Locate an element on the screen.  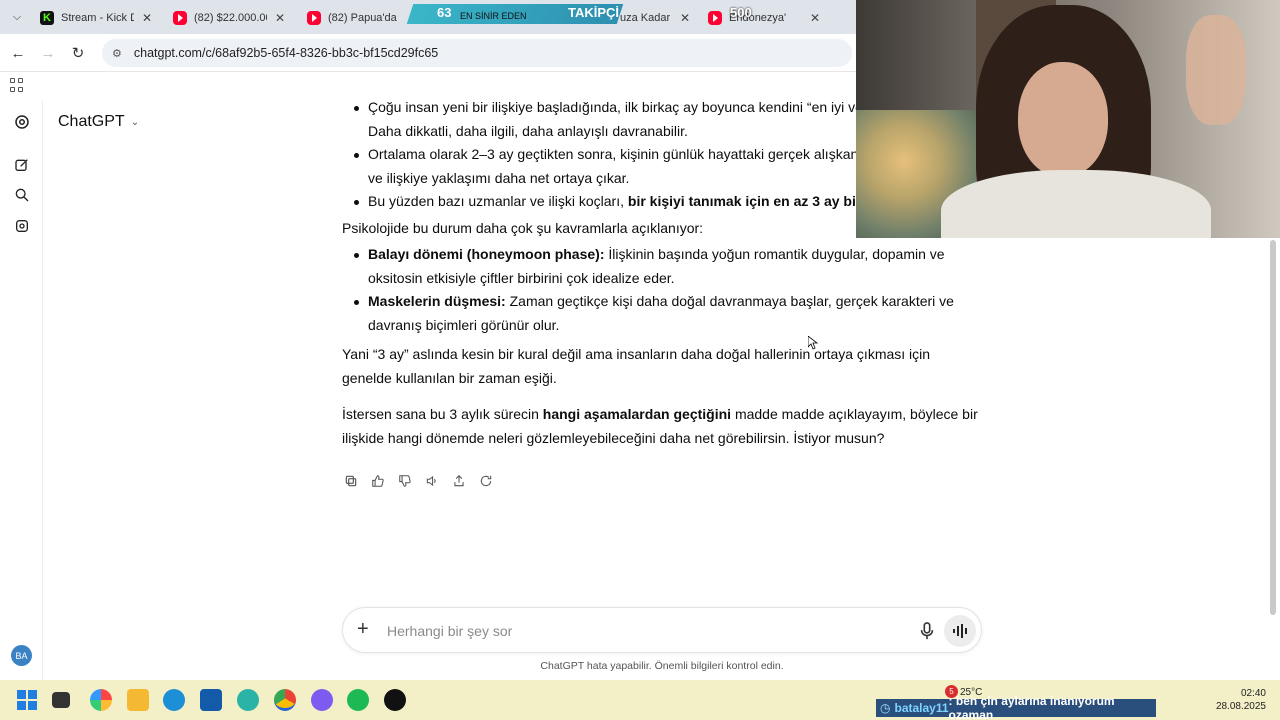
stream-goal-label: EN SİNİR EDEN is located at coordinates (493, 16).